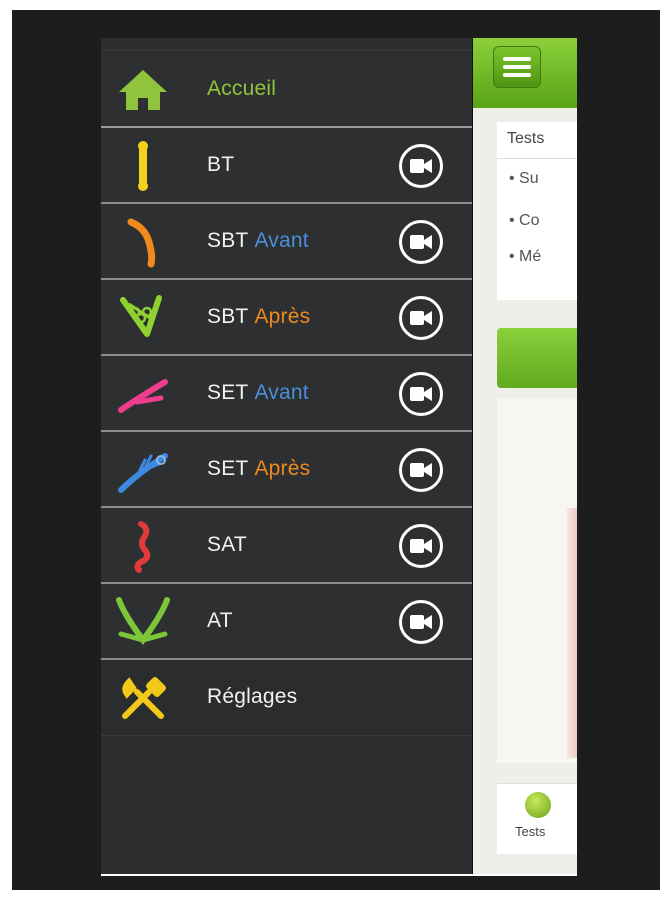 Image resolution: width=668 pixels, height=897 pixels. Describe the element at coordinates (537, 580) in the screenshot. I see `content-image` at that location.